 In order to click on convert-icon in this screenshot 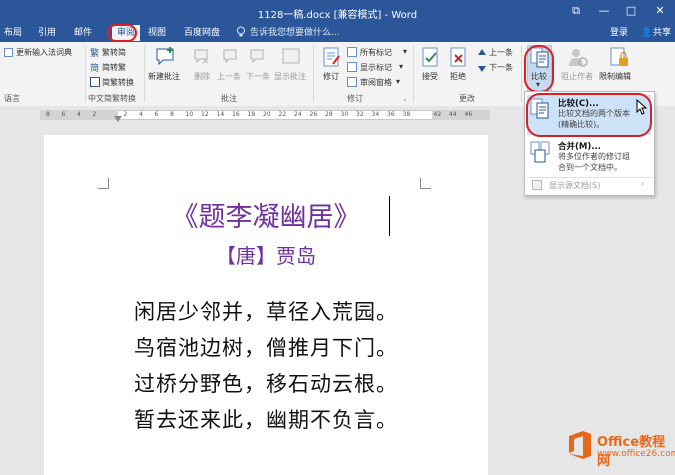, I will do `click(95, 83)`.